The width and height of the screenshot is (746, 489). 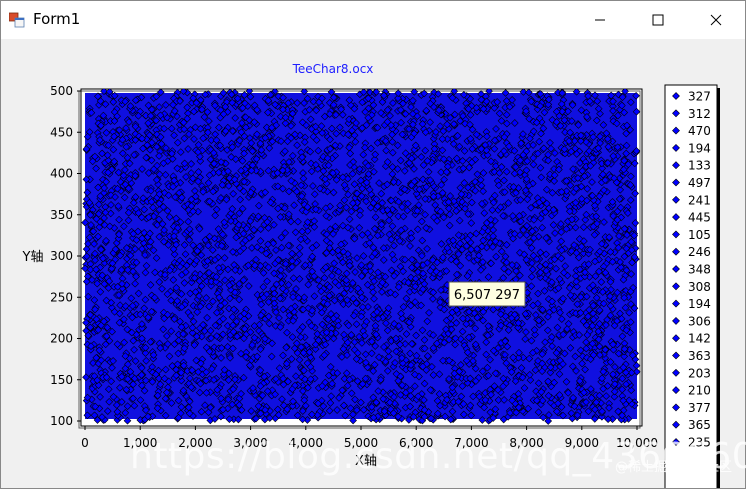 I want to click on x-tick-label: 0, so click(x=85, y=443).